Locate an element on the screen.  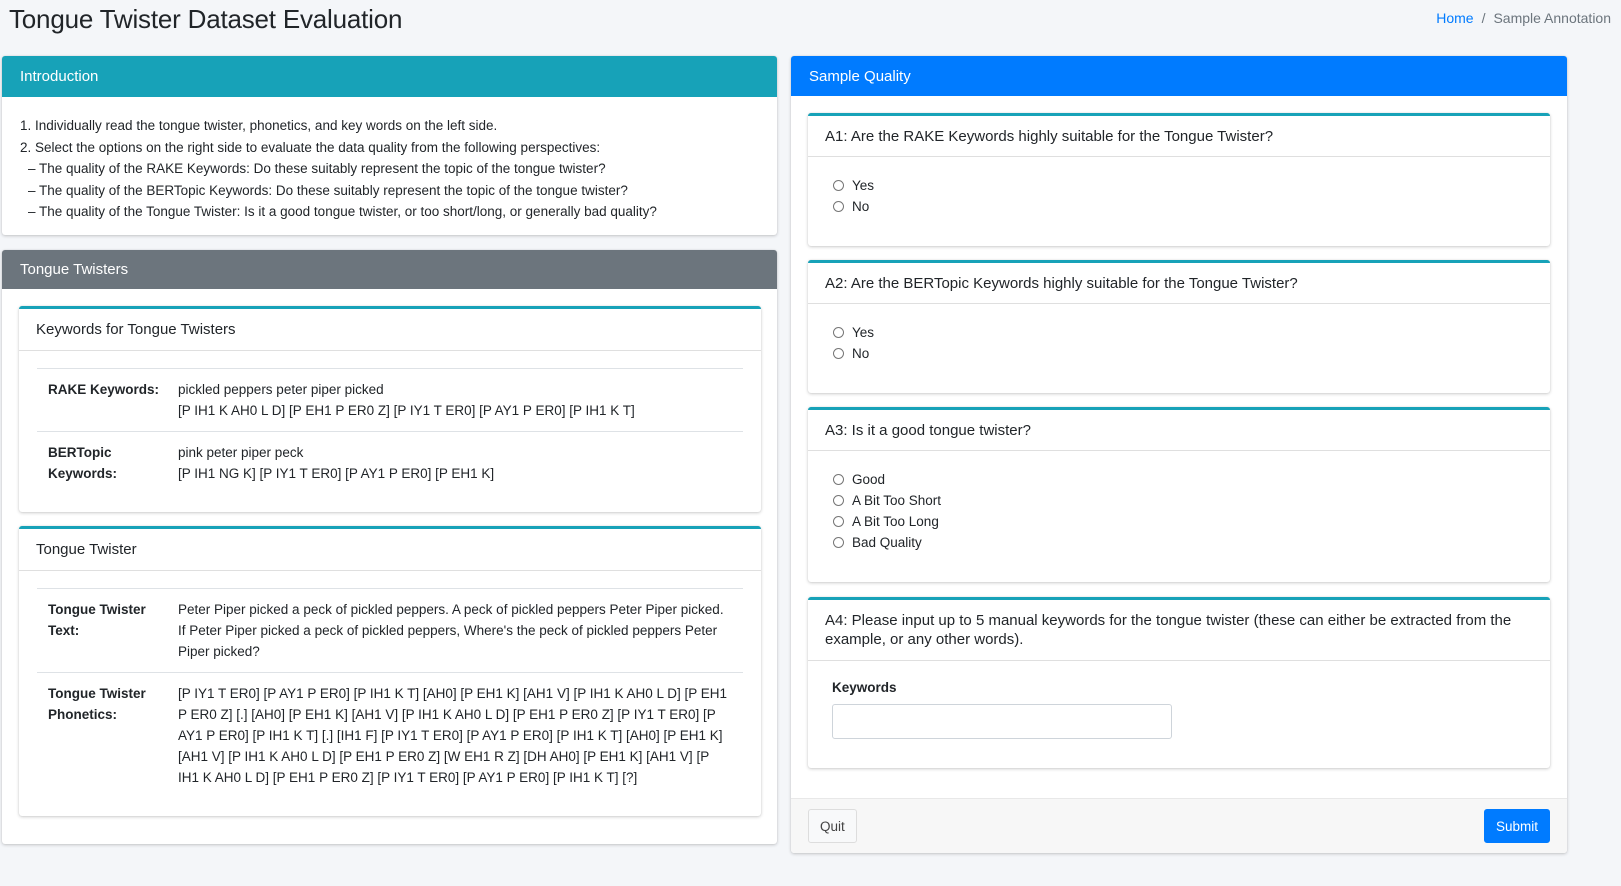
radio-label: Bad Quality is located at coordinates (887, 542).